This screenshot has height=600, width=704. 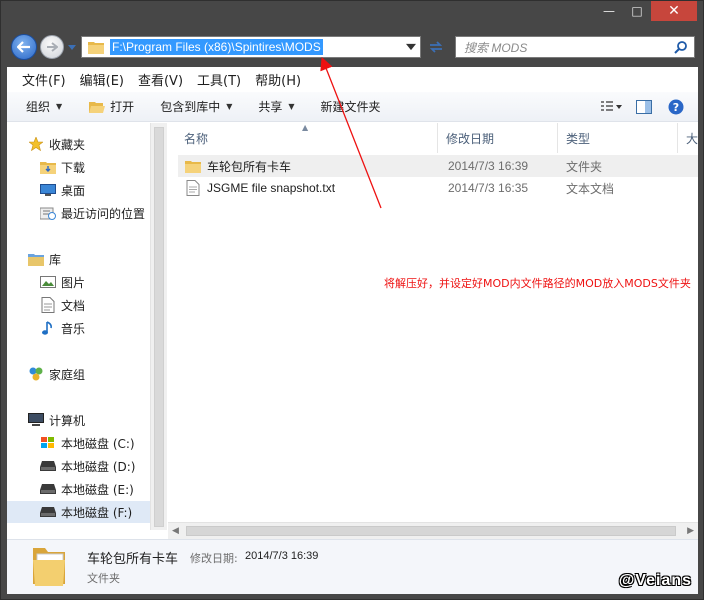 What do you see at coordinates (49, 567) in the screenshot?
I see `large-folder-icon` at bounding box center [49, 567].